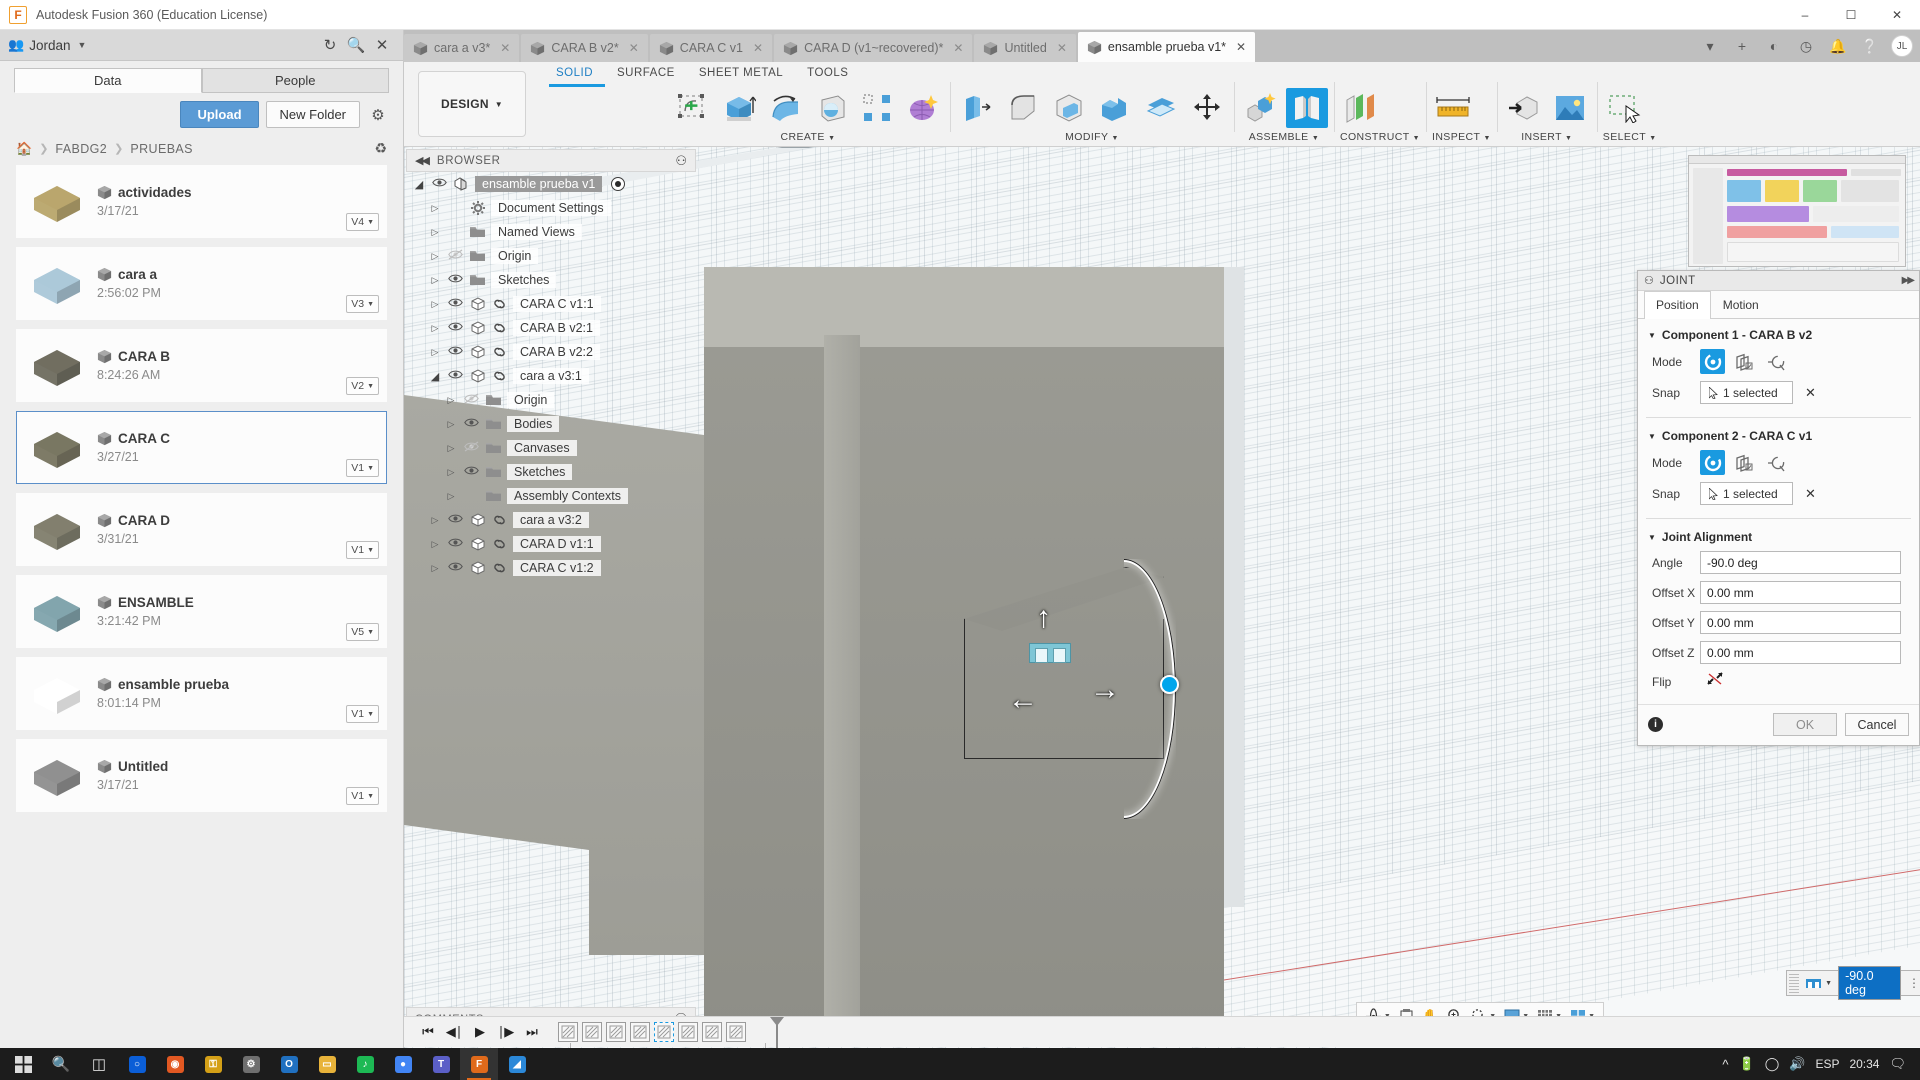  Describe the element at coordinates (1778, 537) in the screenshot. I see `joint-alignment-header: ▼ Joint Alignment` at that location.